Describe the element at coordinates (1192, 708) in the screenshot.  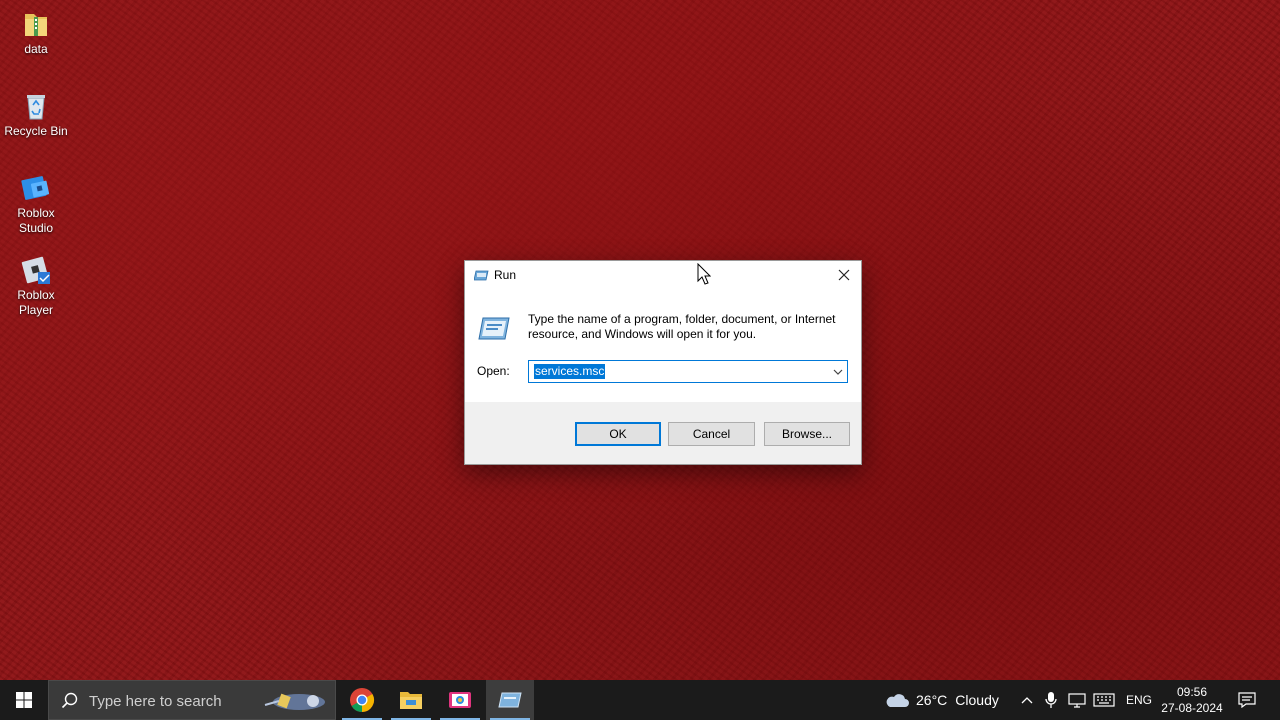
I see `clock-date: 27-08-2024` at that location.